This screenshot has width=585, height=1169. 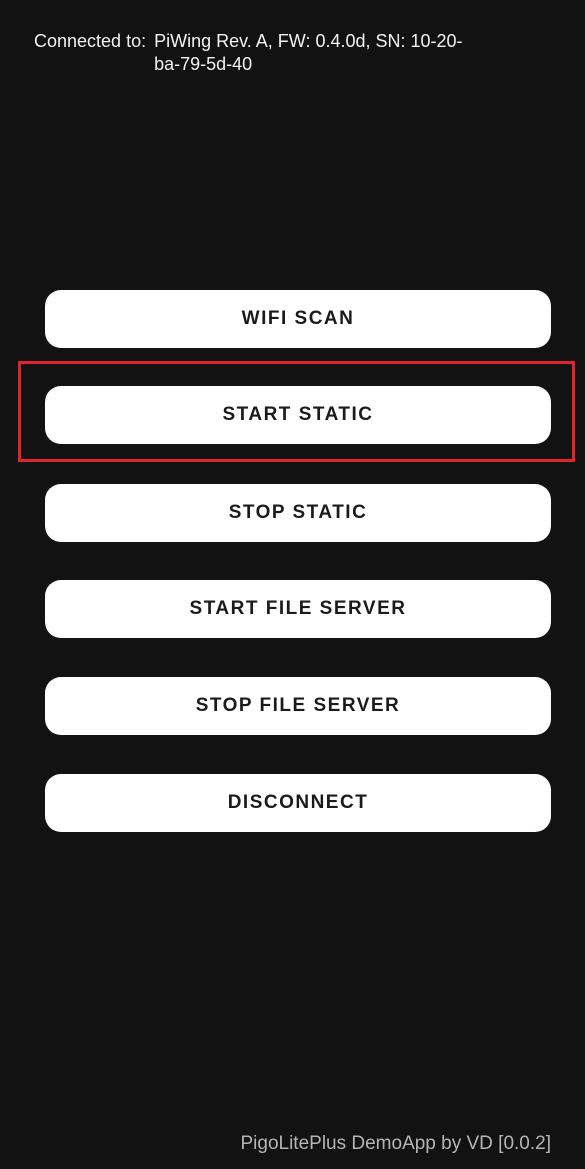 What do you see at coordinates (298, 609) in the screenshot?
I see `start-file-server-button: START FILE SERVER` at bounding box center [298, 609].